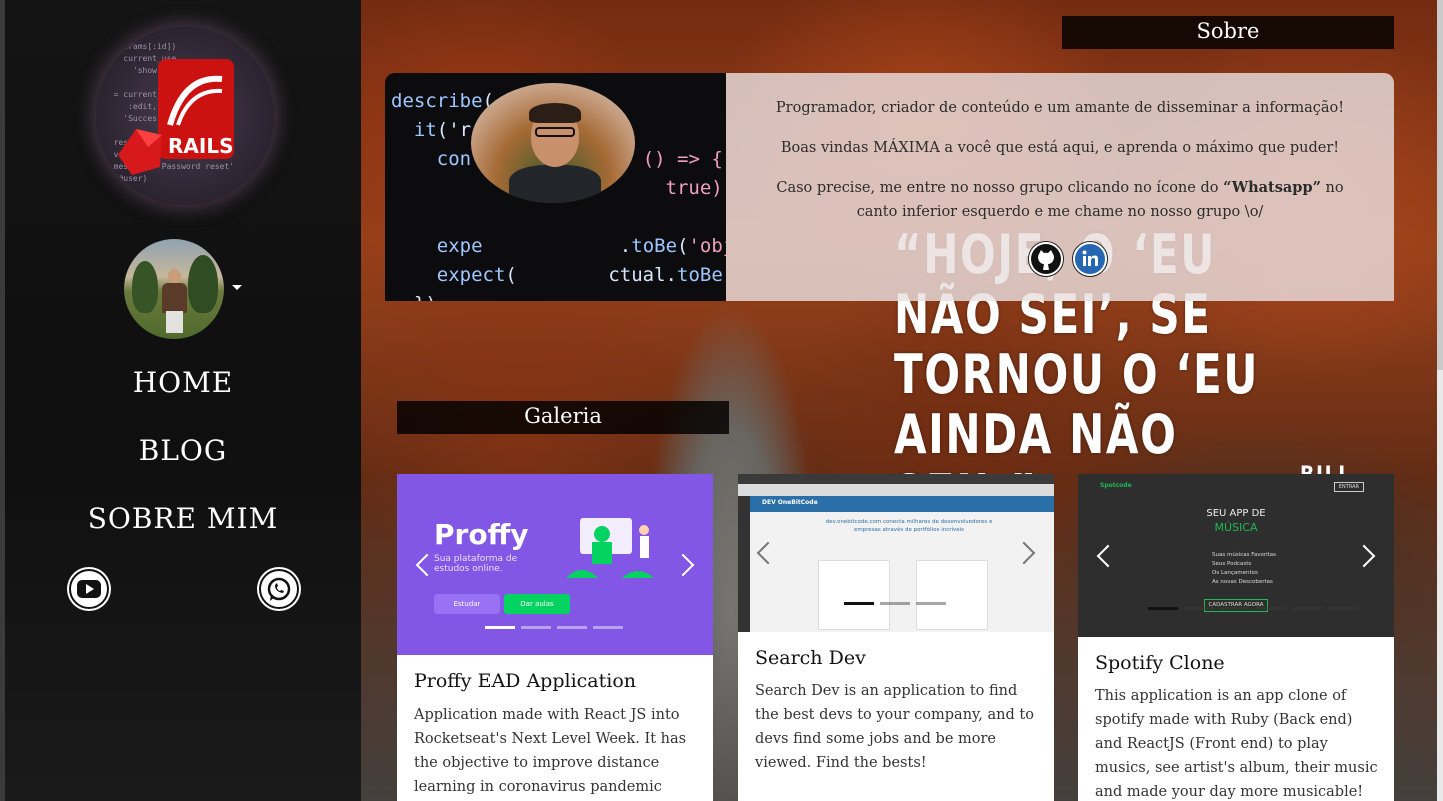 This screenshot has width=1443, height=801. What do you see at coordinates (183, 382) in the screenshot?
I see `nav-home: HOME` at bounding box center [183, 382].